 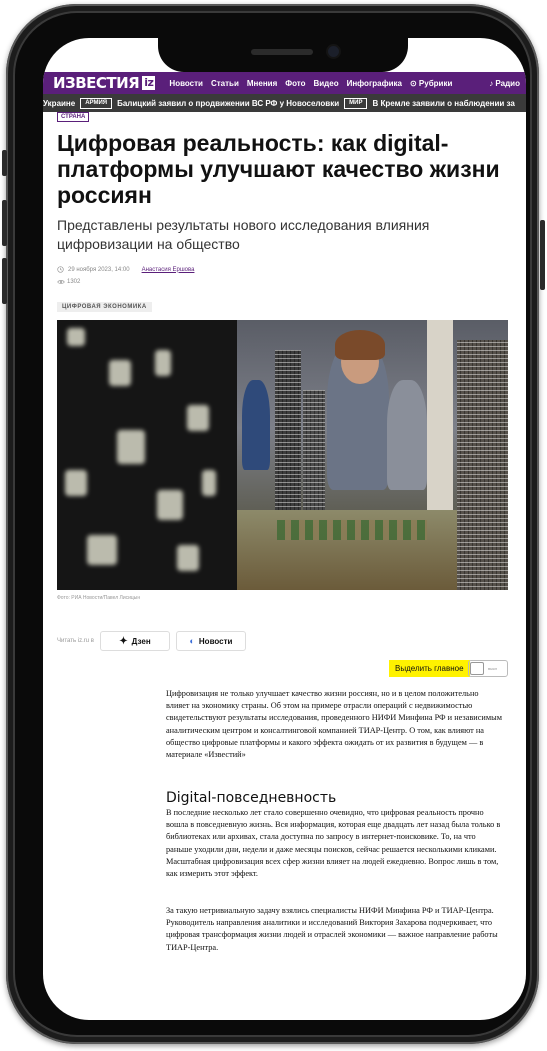 What do you see at coordinates (542, 255) in the screenshot?
I see `power-button` at bounding box center [542, 255].